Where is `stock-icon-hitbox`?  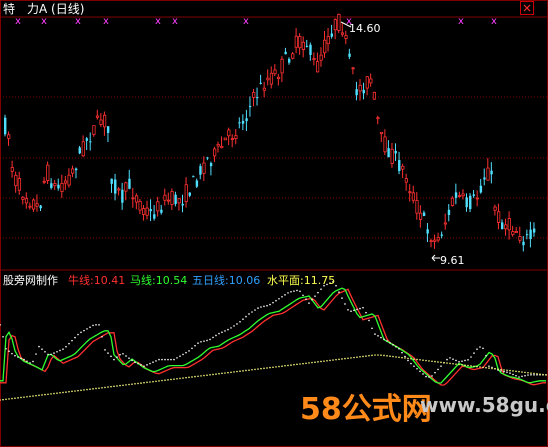 stock-icon-hitbox is located at coordinates (32, 9).